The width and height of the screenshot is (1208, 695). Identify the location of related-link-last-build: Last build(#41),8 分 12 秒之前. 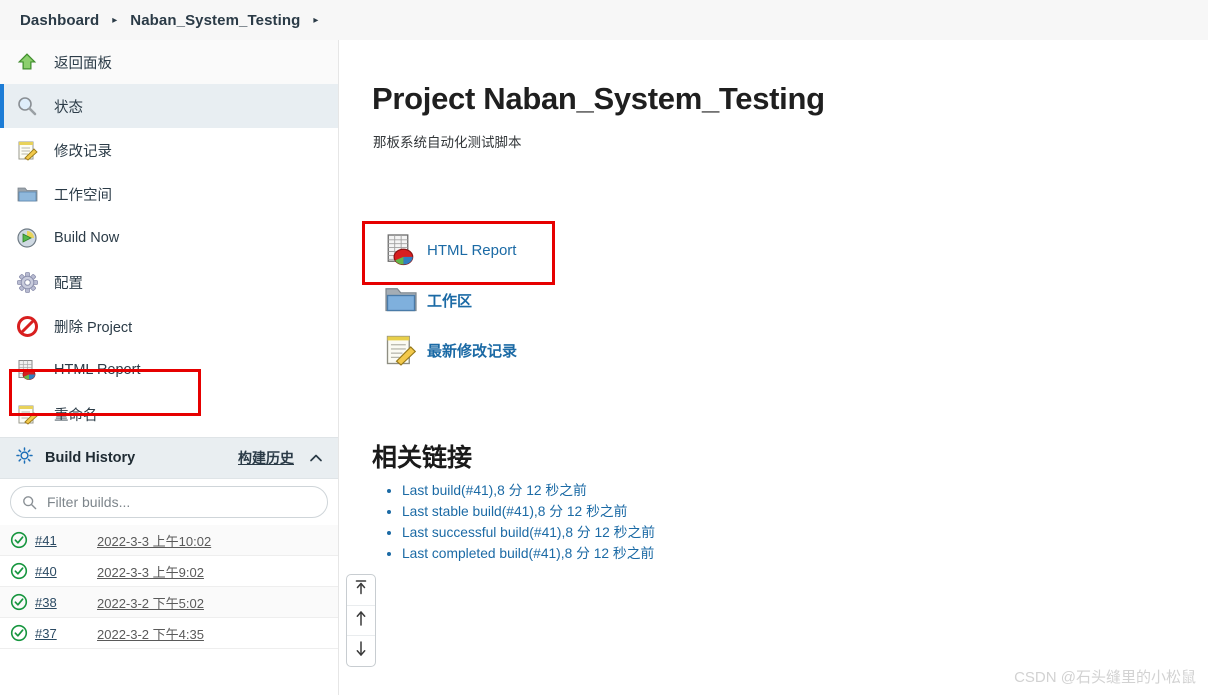
(494, 490).